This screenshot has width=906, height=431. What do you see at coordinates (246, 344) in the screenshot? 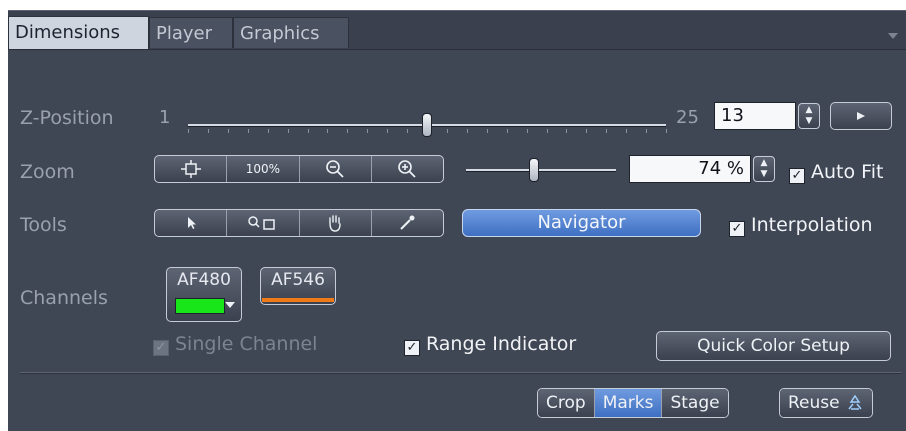
I see `single-channel-label: Single Channel` at bounding box center [246, 344].